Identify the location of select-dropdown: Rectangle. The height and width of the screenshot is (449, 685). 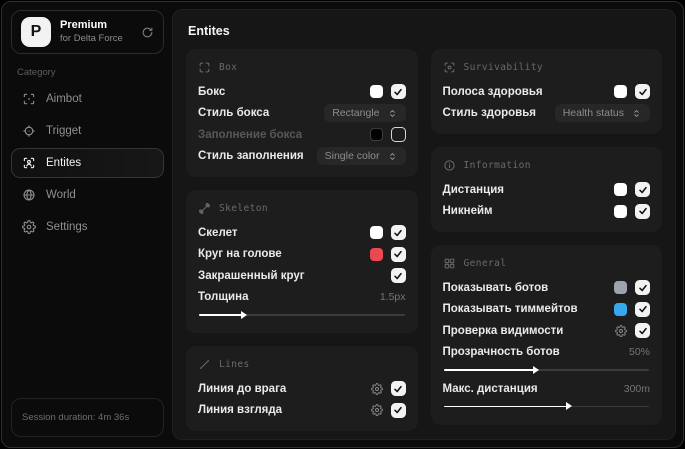
(365, 113).